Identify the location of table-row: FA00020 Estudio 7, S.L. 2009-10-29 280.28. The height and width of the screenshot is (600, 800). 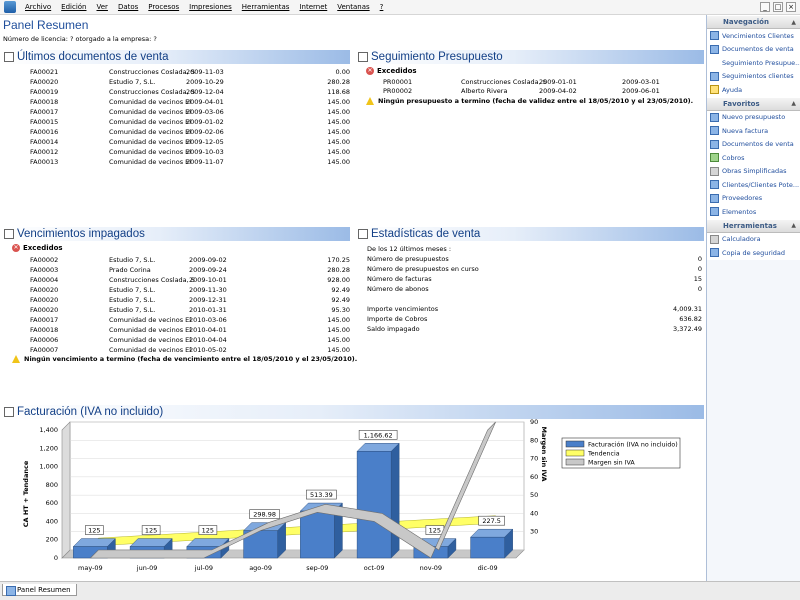
(190, 83).